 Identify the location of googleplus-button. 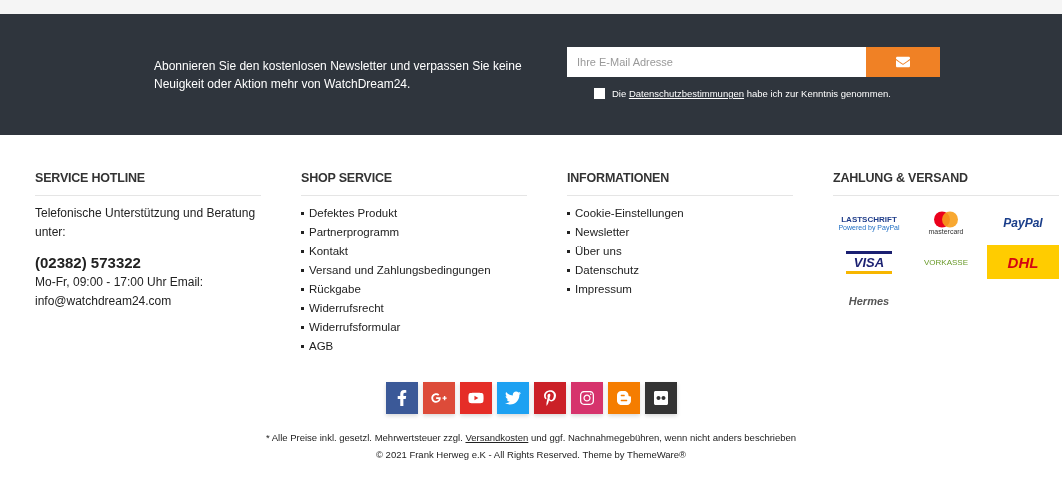
(438, 398).